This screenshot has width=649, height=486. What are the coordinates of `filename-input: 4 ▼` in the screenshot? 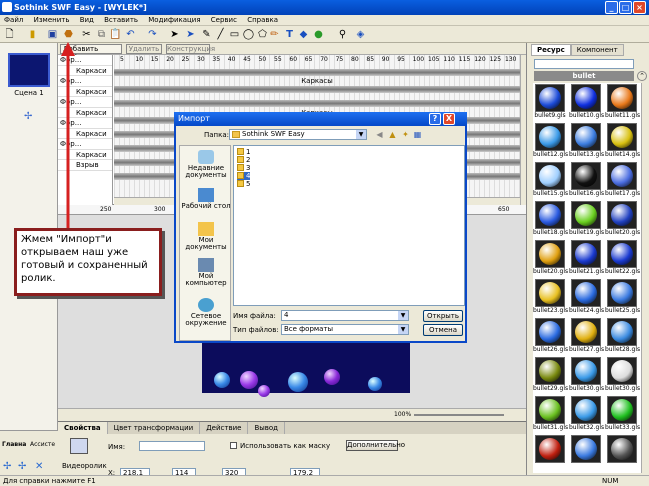 It's located at (345, 315).